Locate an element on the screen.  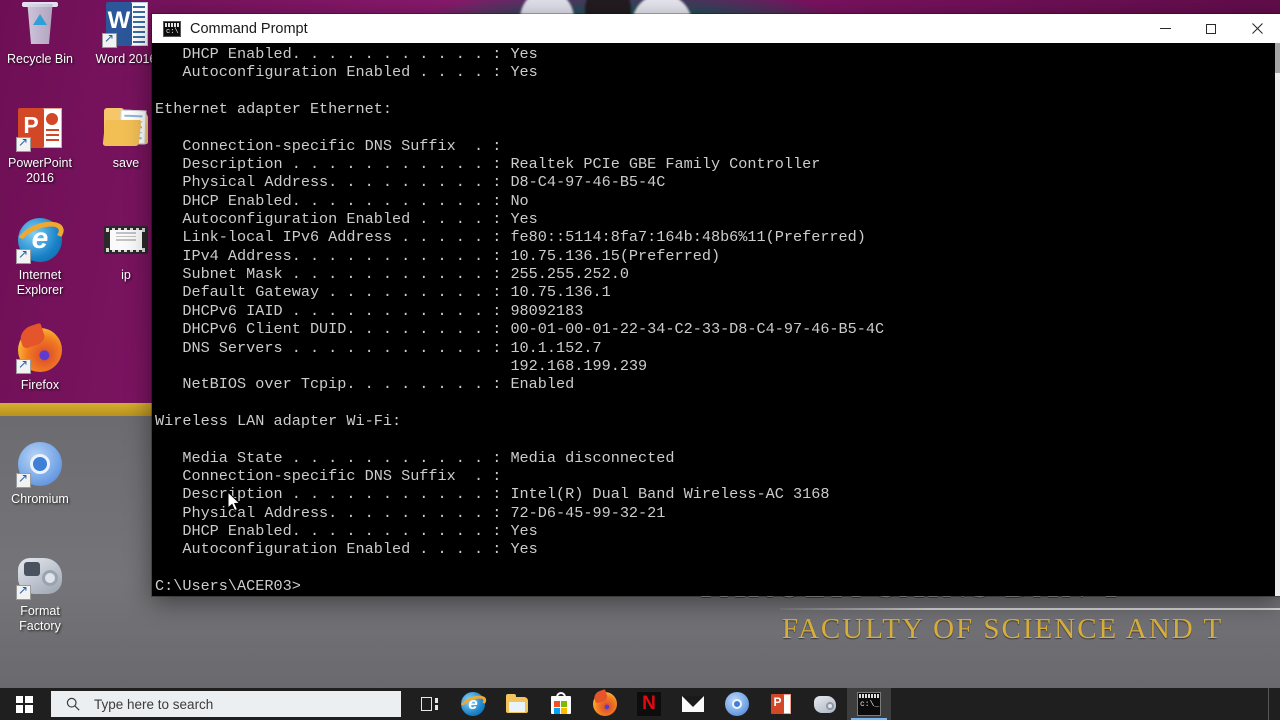
show-desktop-button is located at coordinates (1272, 704).